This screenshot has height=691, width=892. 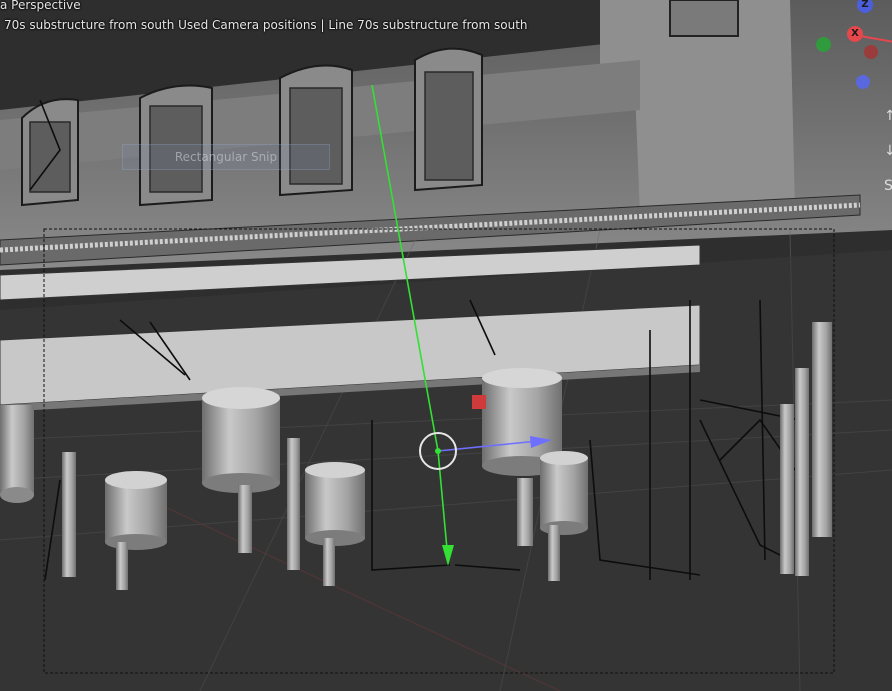 I want to click on gizmo-x-line, so click(x=877, y=39).